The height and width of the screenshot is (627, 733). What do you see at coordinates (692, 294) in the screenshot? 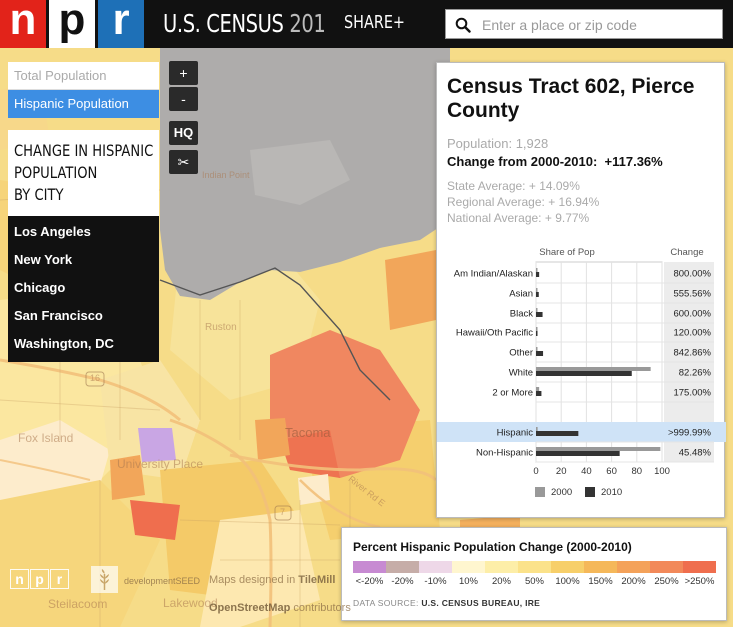
I see `chart-change-value: 555.56%` at bounding box center [692, 294].